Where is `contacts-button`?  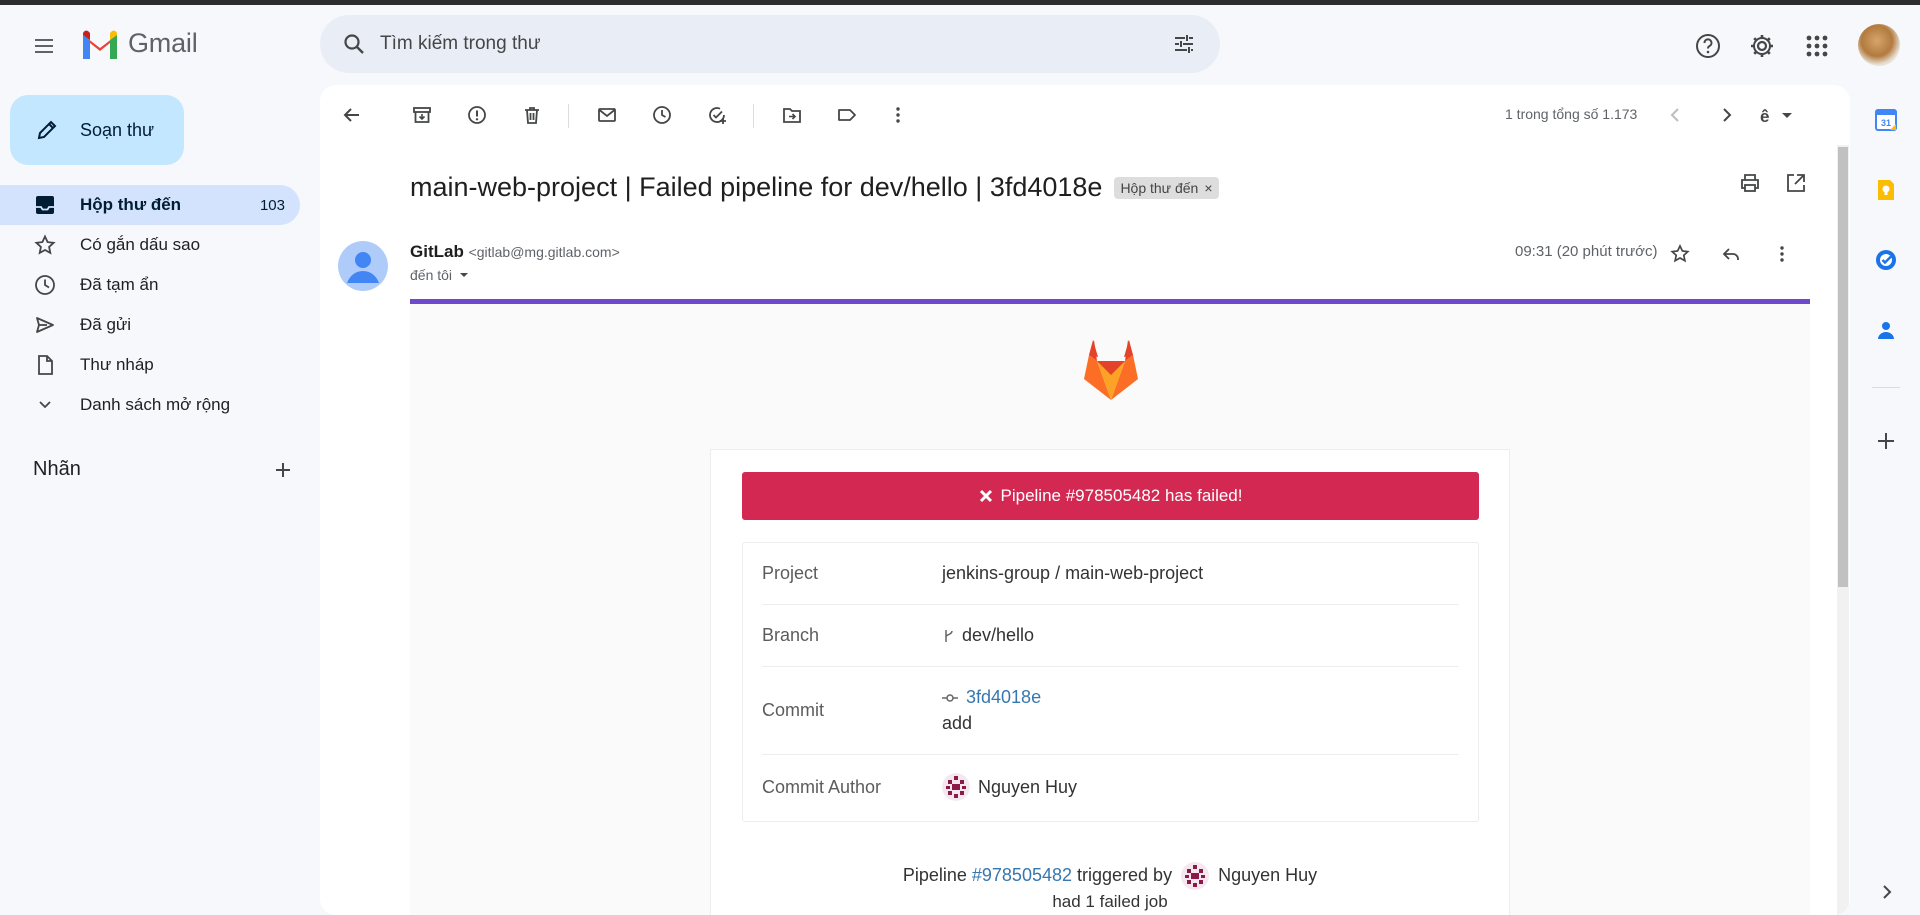
contacts-button is located at coordinates (1886, 330).